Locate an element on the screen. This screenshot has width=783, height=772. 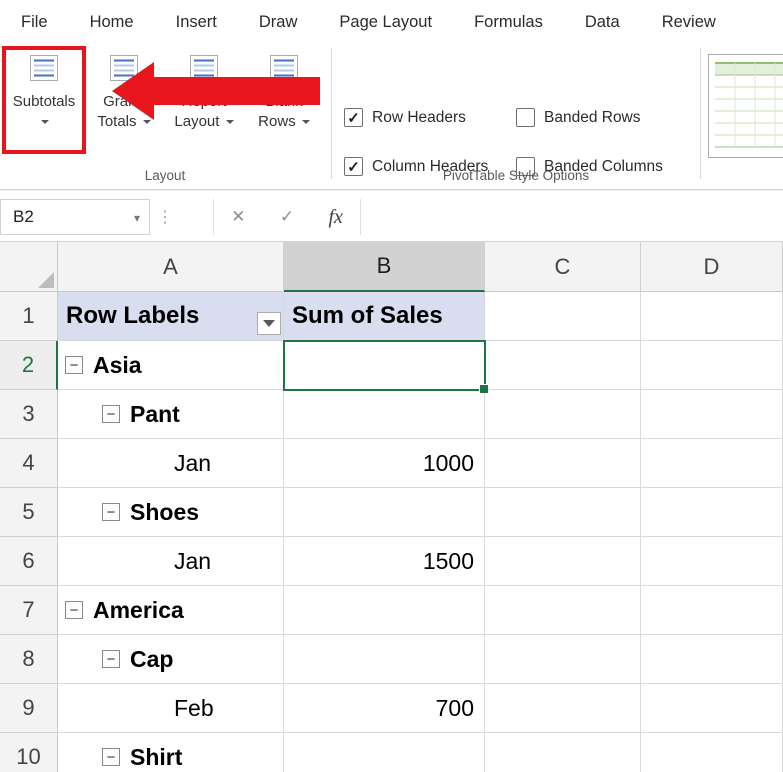
tab-file: File is located at coordinates (34, 22).